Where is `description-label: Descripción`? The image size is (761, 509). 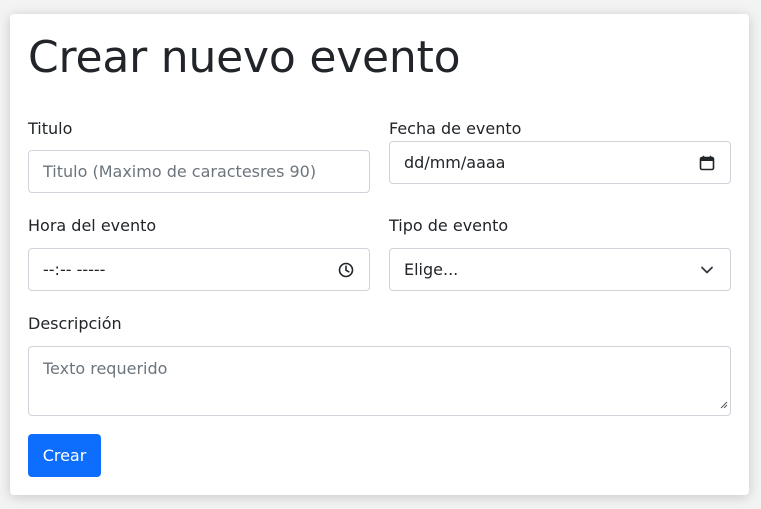
description-label: Descripción is located at coordinates (75, 323).